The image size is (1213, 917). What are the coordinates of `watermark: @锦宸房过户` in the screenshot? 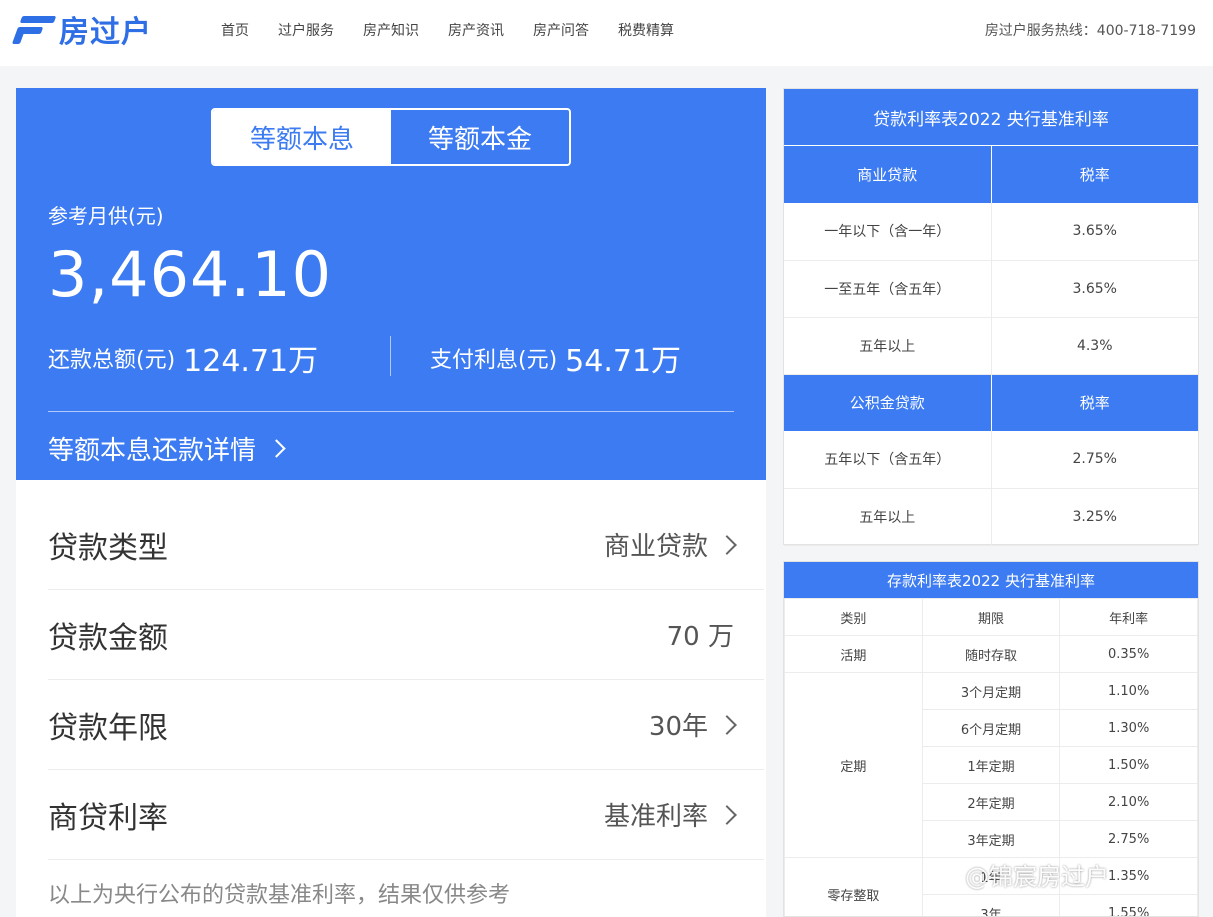 It's located at (1037, 877).